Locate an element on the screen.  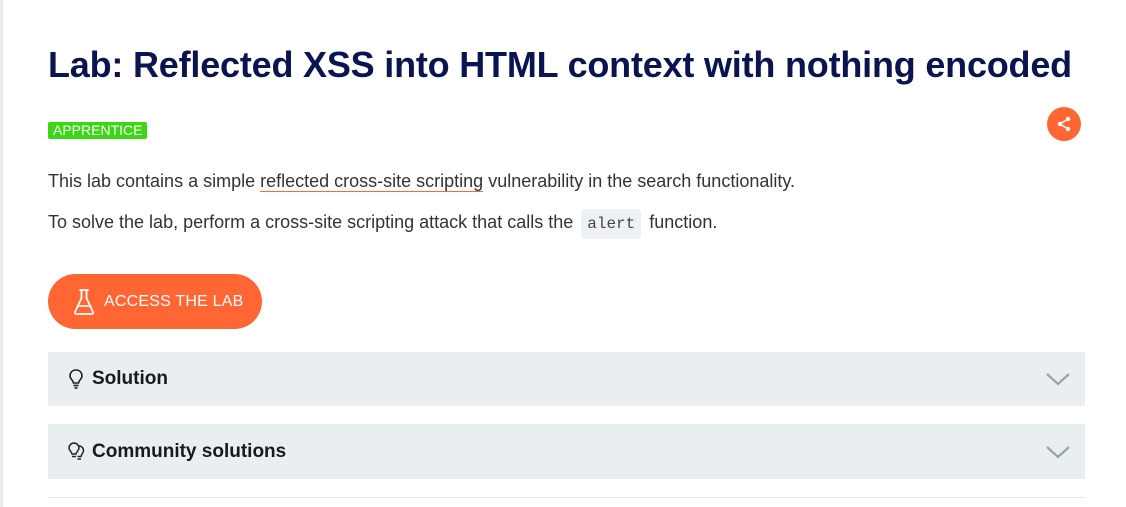
community-solutions-label: Community solutions is located at coordinates (189, 451).